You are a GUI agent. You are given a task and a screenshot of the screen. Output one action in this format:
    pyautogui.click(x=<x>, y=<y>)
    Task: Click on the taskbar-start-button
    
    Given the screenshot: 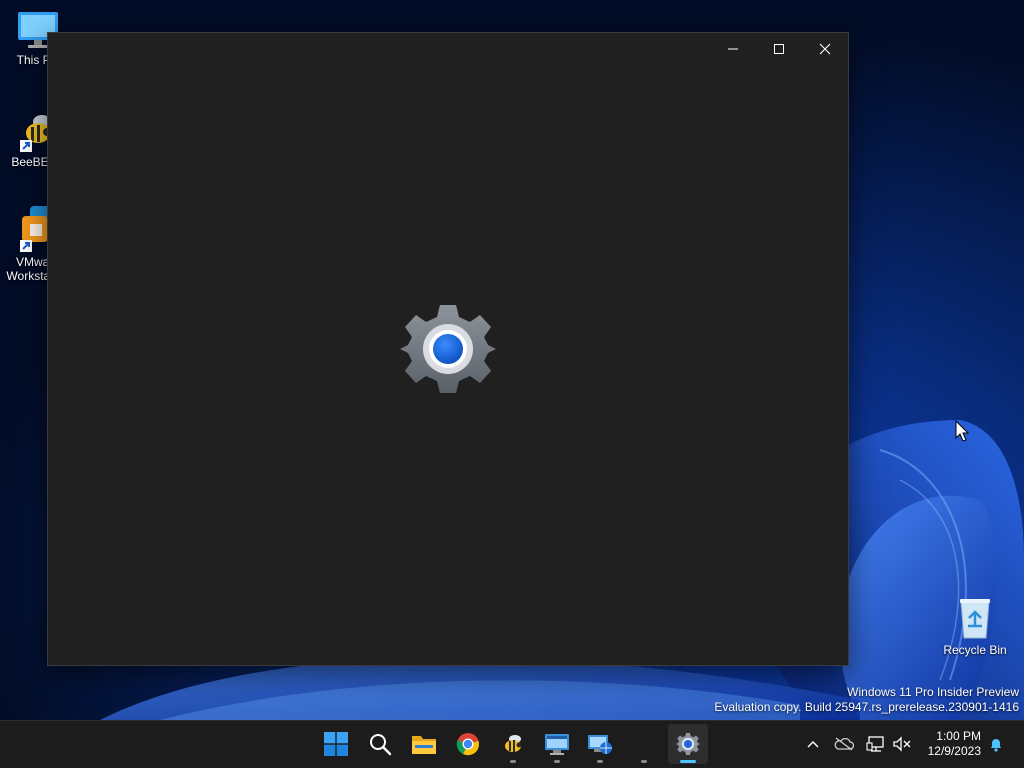 What is the action you would take?
    pyautogui.click(x=336, y=744)
    